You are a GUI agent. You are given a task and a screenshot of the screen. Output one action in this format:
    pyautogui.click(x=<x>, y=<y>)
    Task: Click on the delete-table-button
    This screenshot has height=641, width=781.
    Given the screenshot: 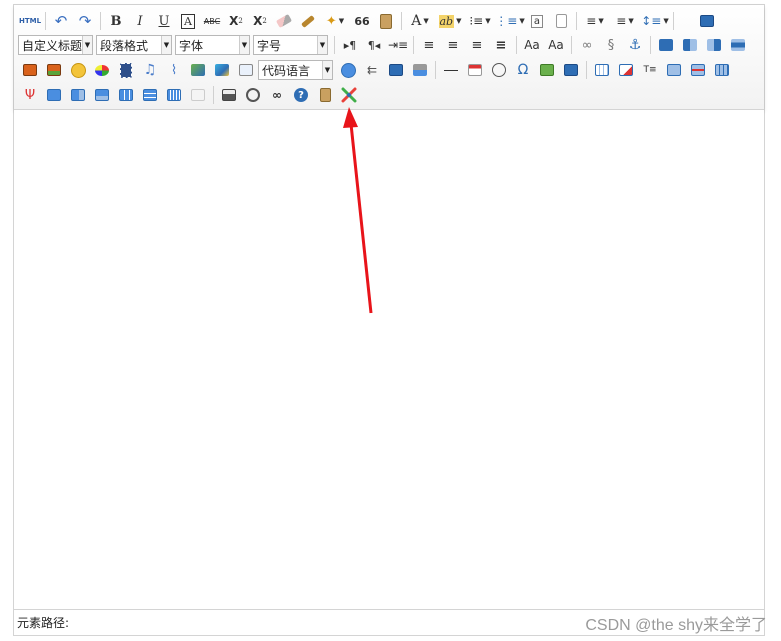 What is the action you would take?
    pyautogui.click(x=626, y=70)
    